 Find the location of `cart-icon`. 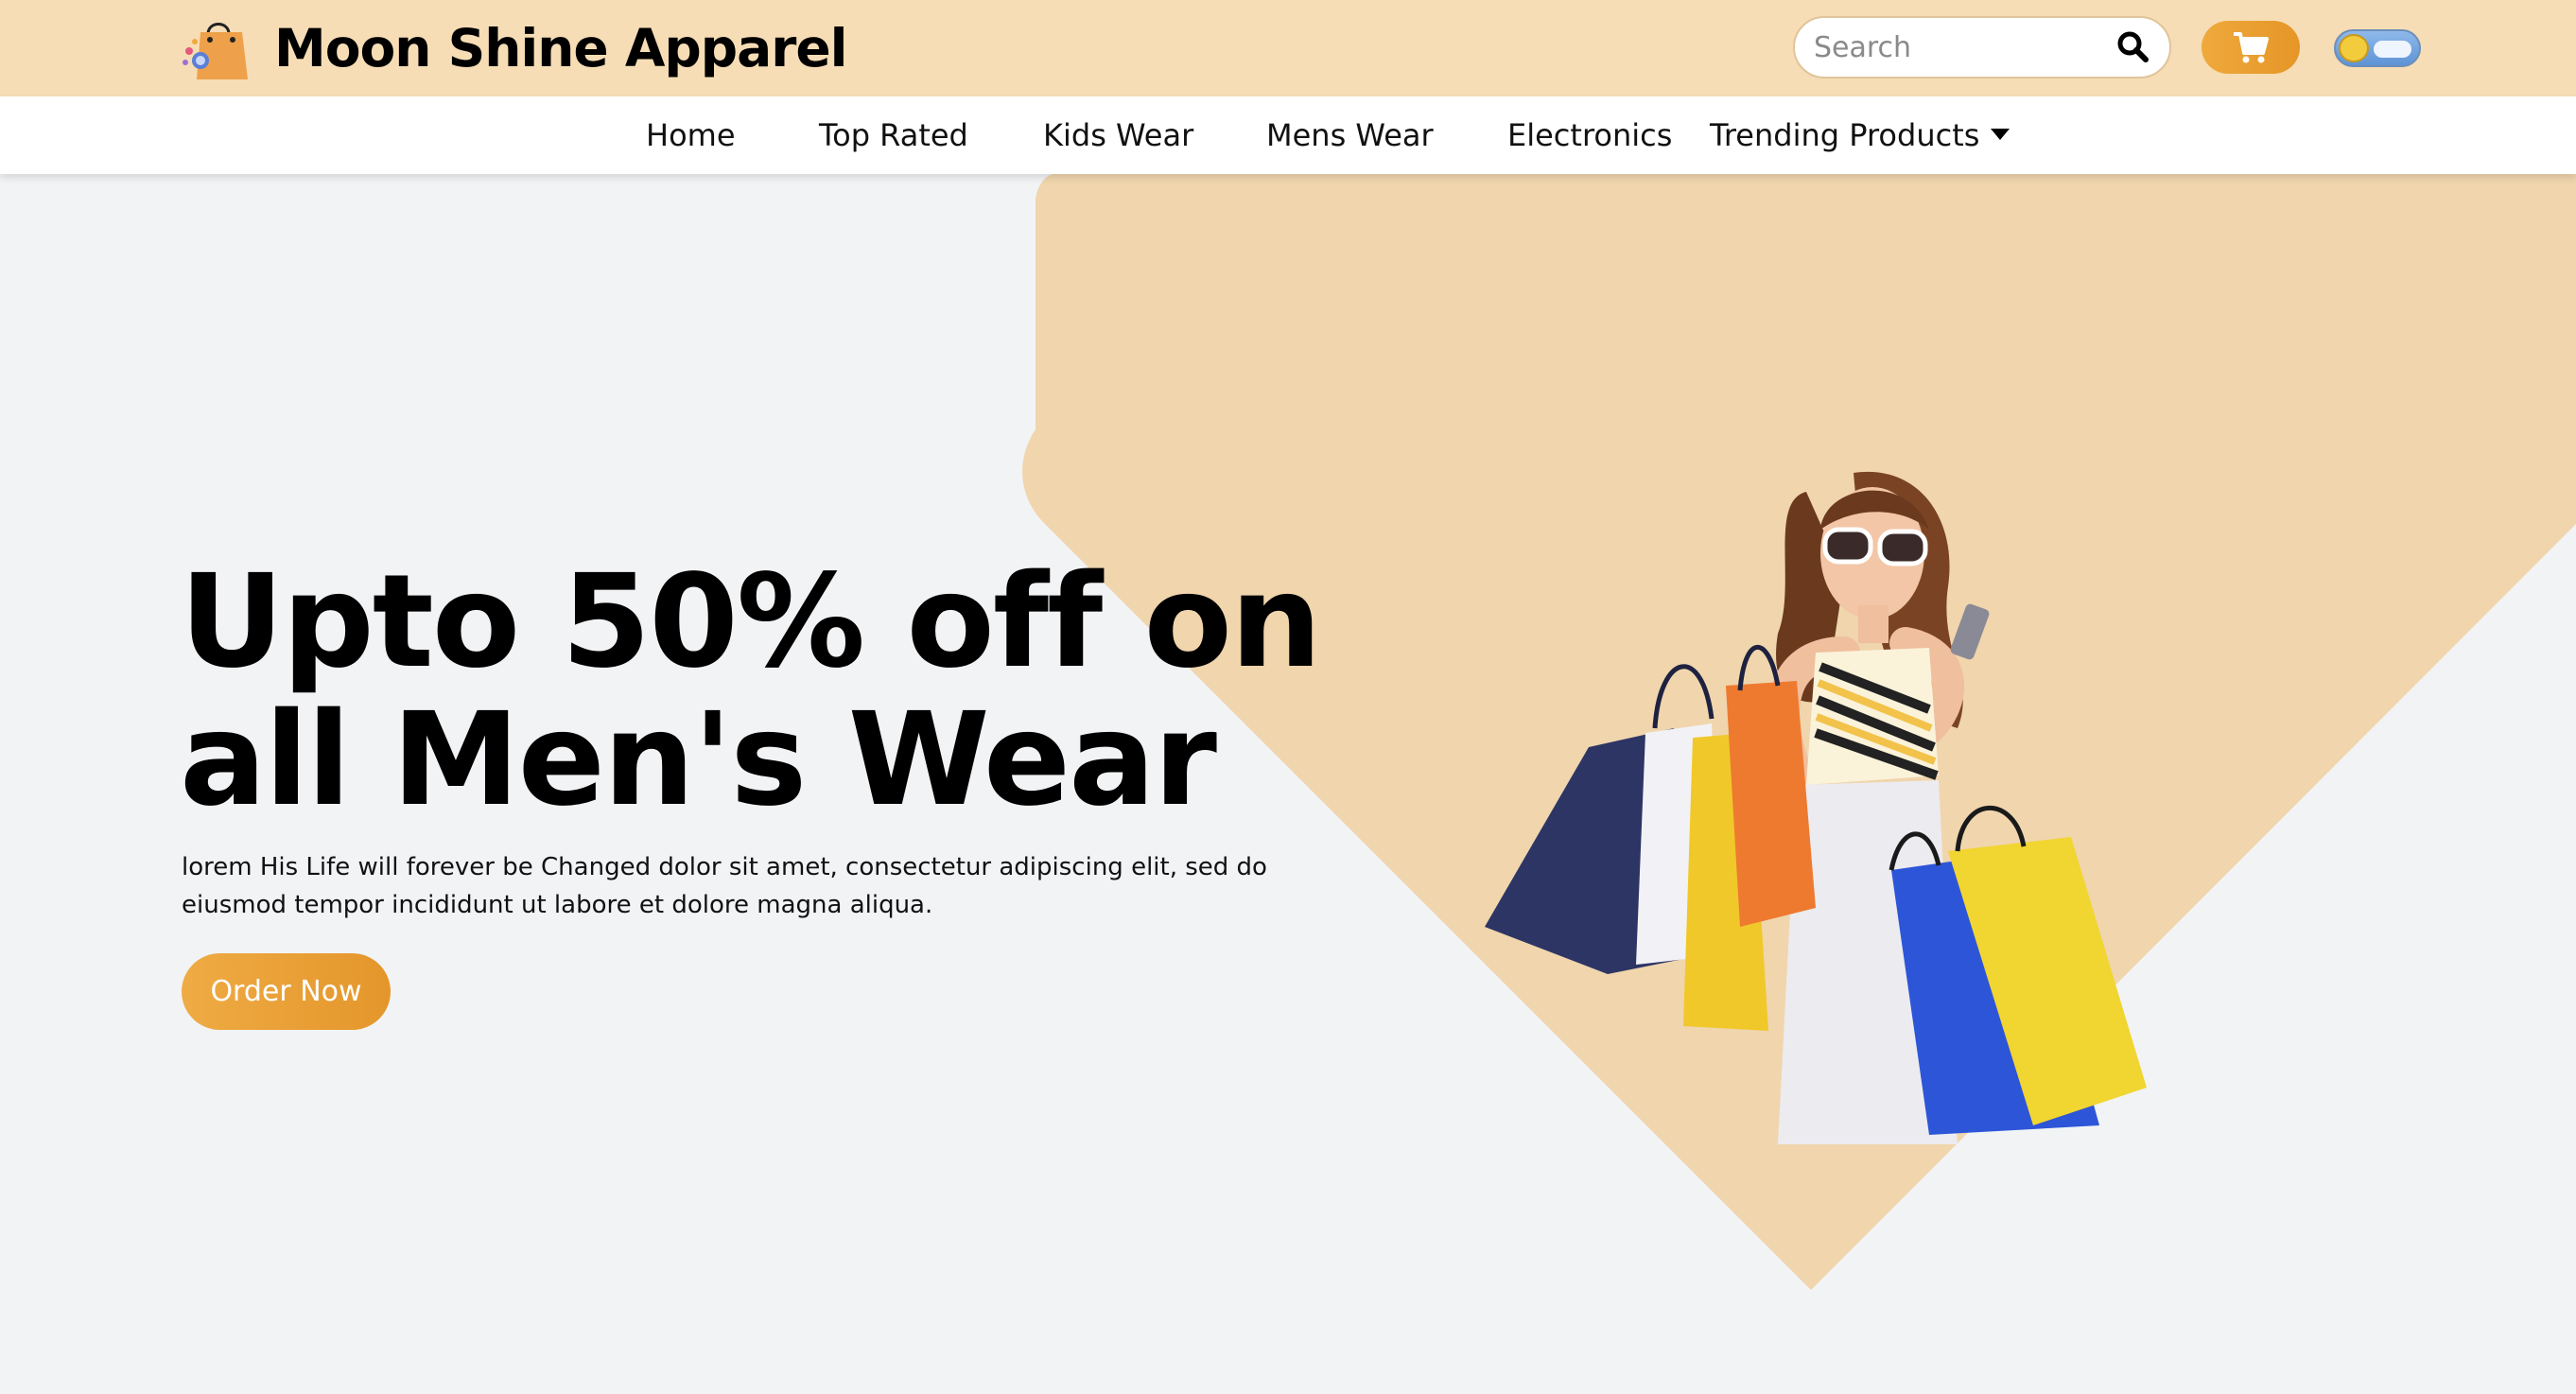

cart-icon is located at coordinates (2251, 47).